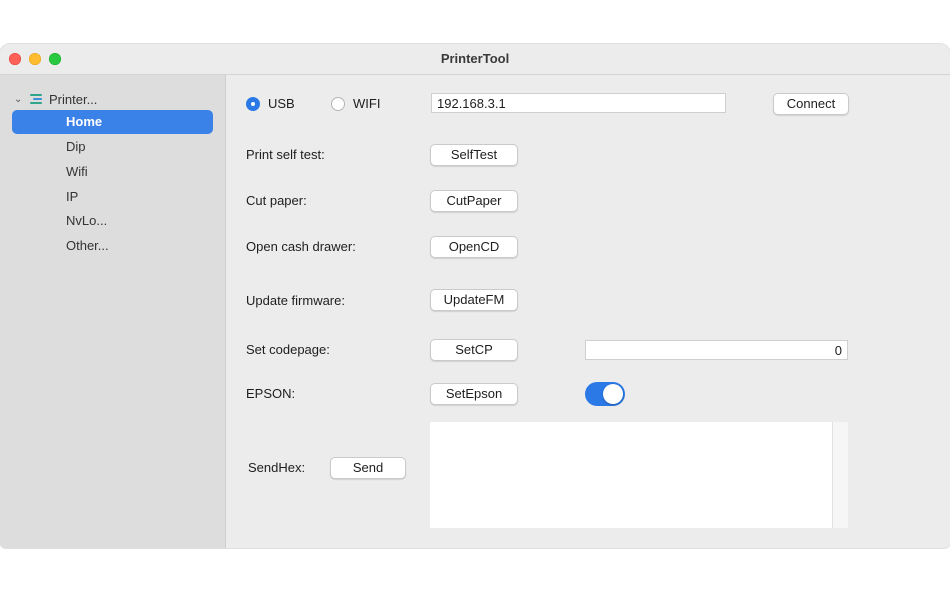 This screenshot has height=594, width=950. I want to click on chevron-down-icon: ⌄, so click(20, 99).